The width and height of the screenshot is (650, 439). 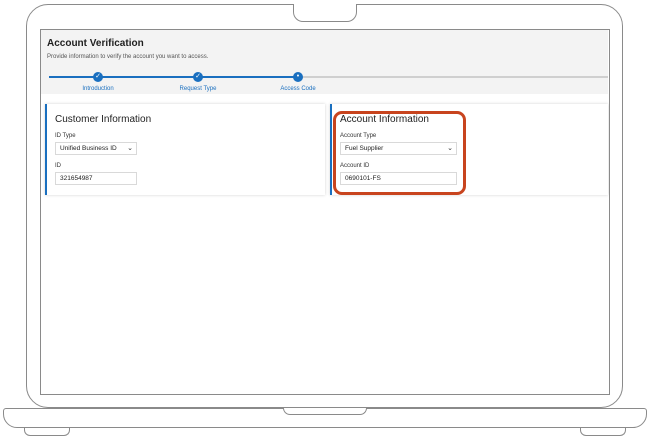 What do you see at coordinates (95, 43) in the screenshot?
I see `page-title: Account Verification` at bounding box center [95, 43].